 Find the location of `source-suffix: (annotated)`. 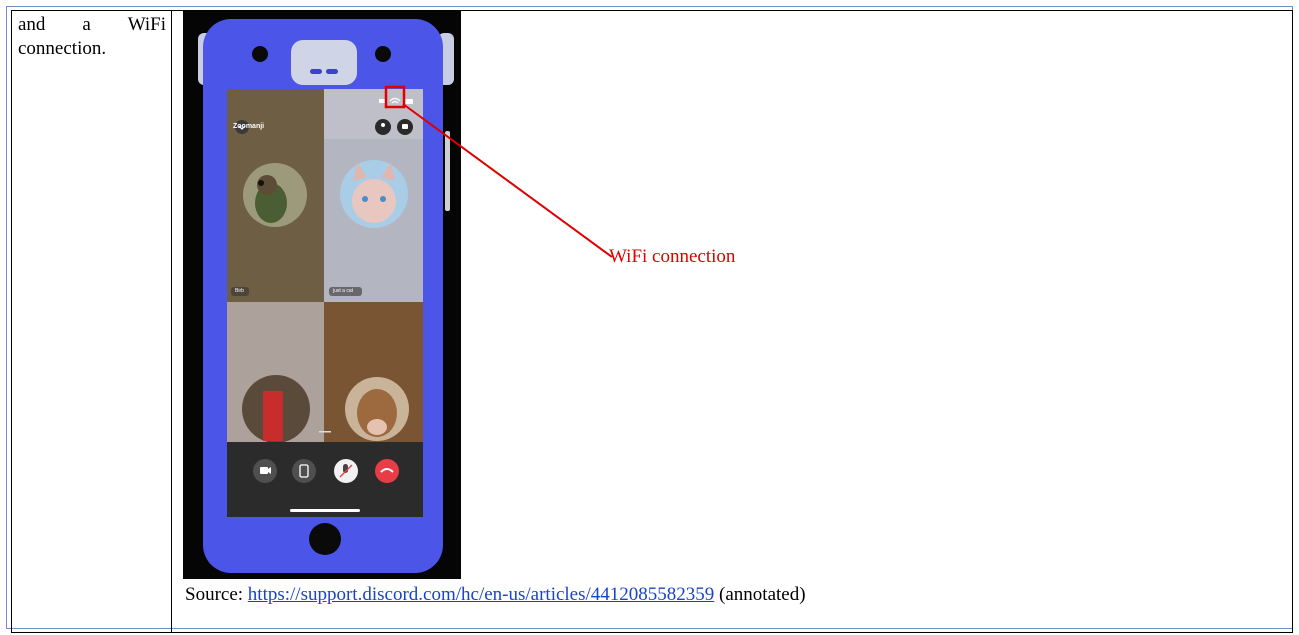

source-suffix: (annotated) is located at coordinates (760, 594).